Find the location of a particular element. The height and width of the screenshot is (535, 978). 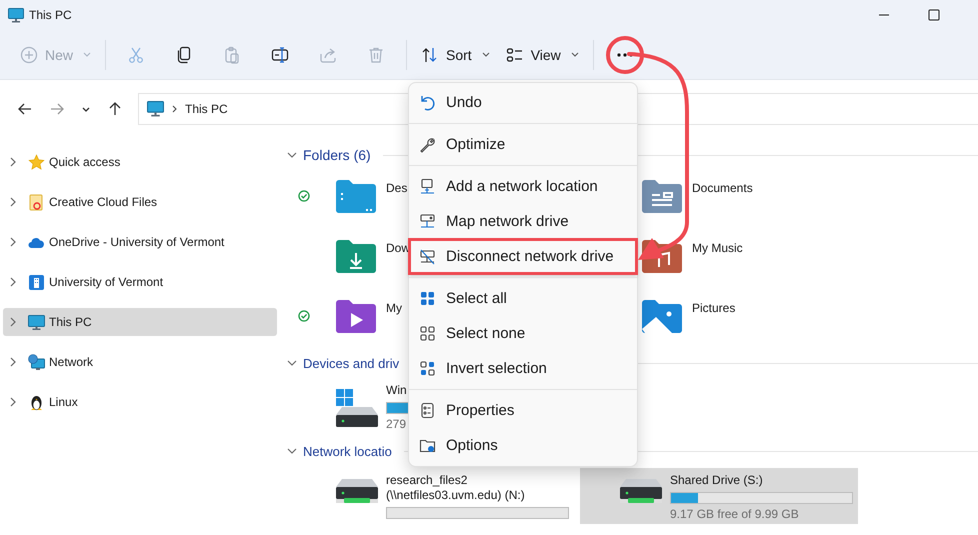

window-title: This PC is located at coordinates (50, 15).